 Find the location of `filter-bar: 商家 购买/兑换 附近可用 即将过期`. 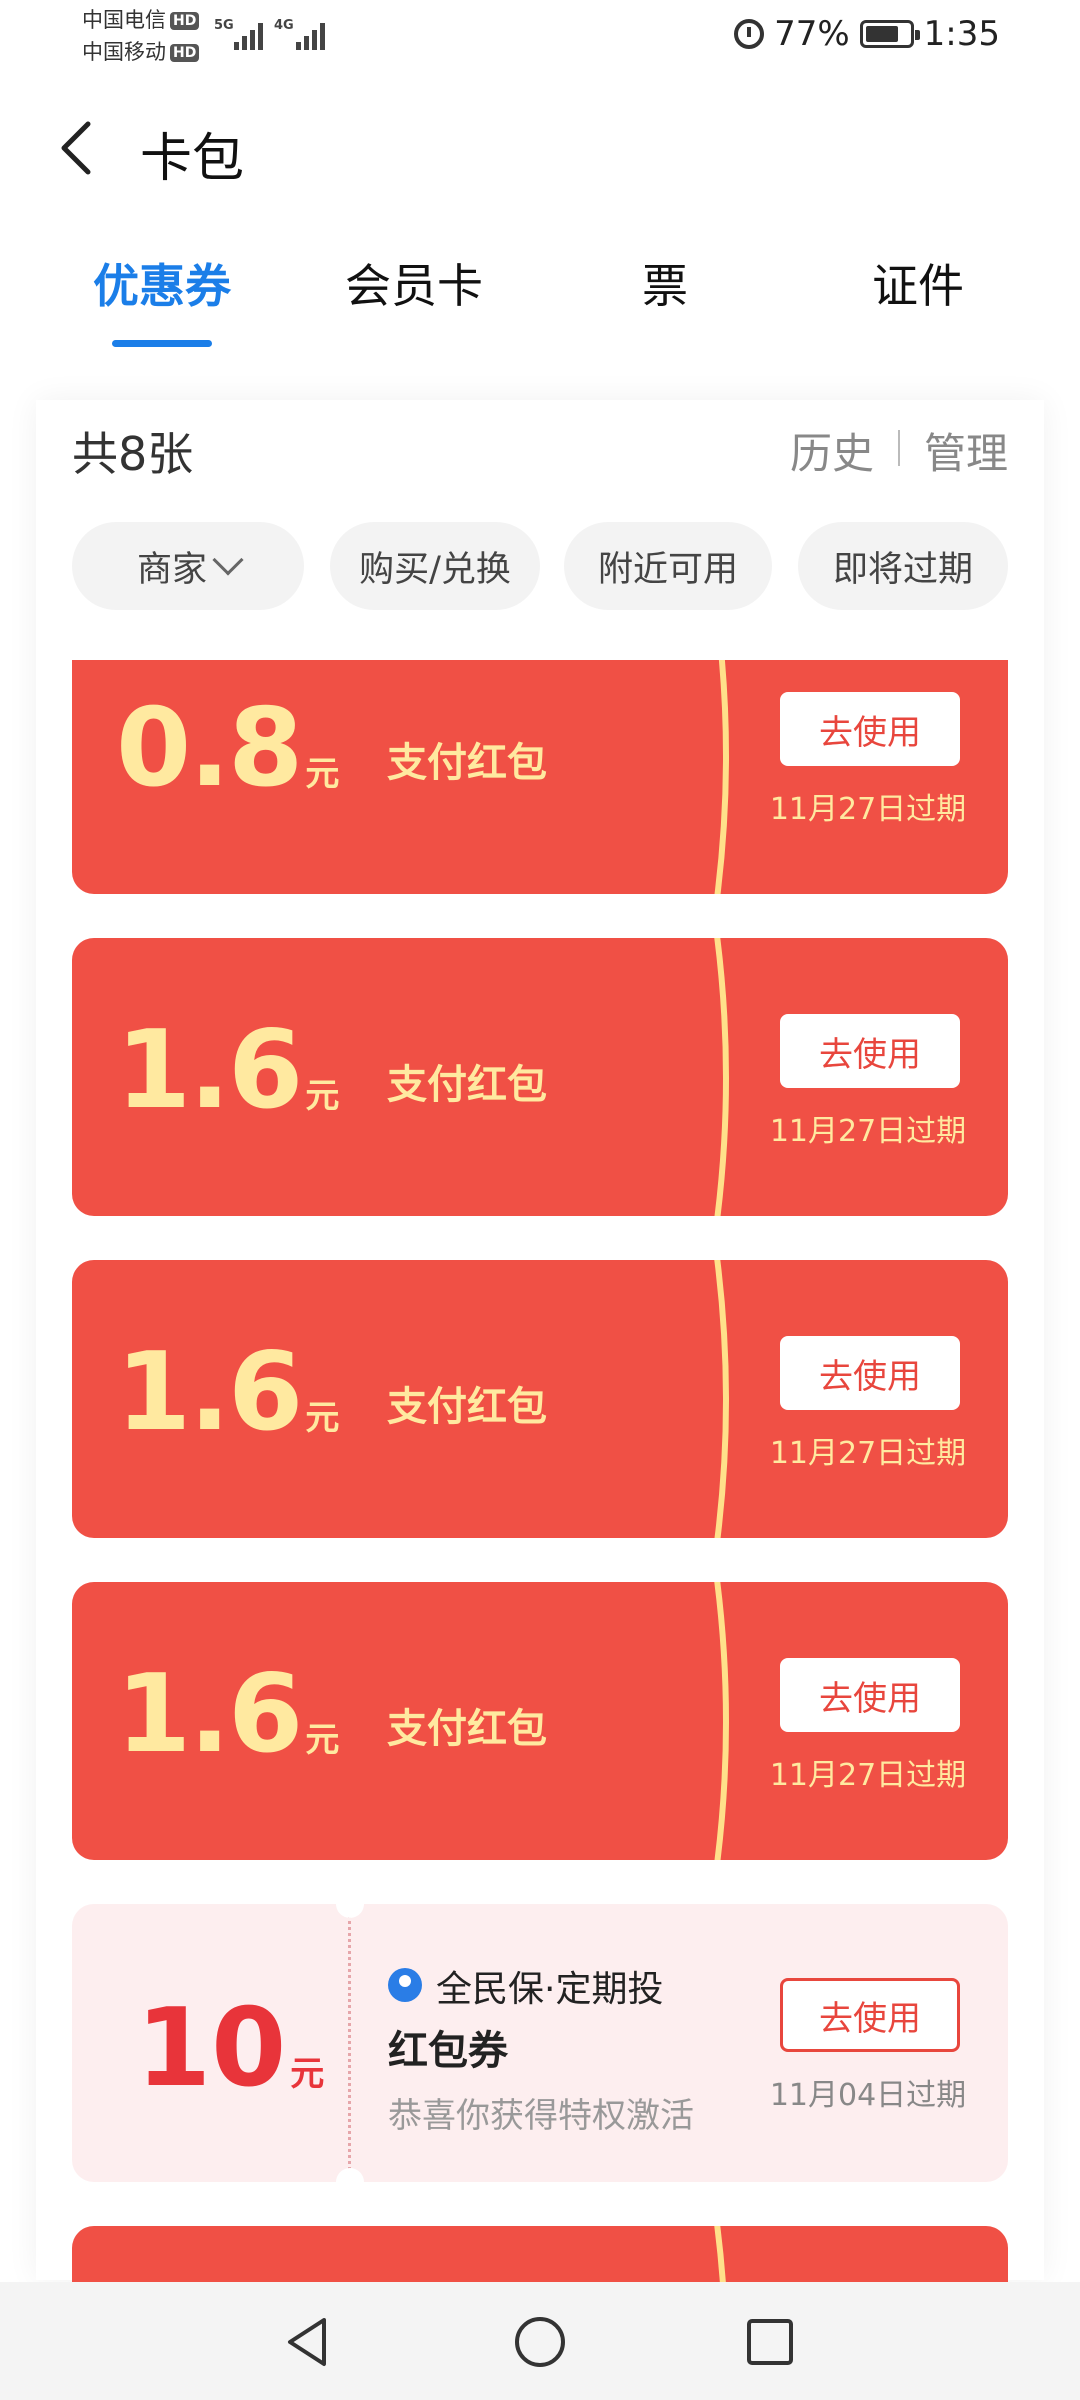

filter-bar: 商家 购买/兑换 附近可用 即将过期 is located at coordinates (542, 567).